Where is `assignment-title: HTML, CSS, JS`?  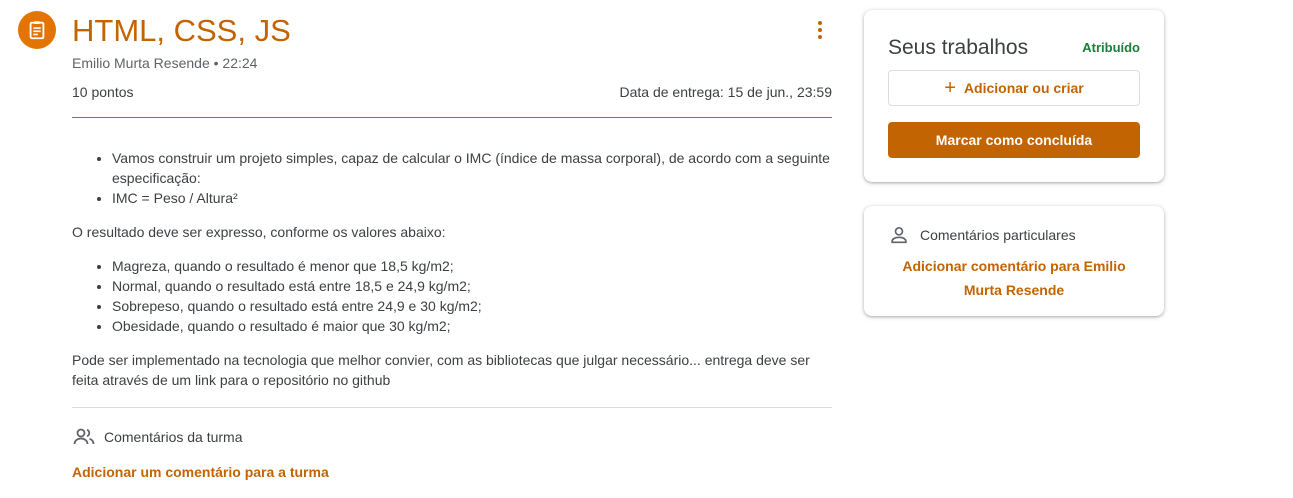
assignment-title: HTML, CSS, JS is located at coordinates (181, 30).